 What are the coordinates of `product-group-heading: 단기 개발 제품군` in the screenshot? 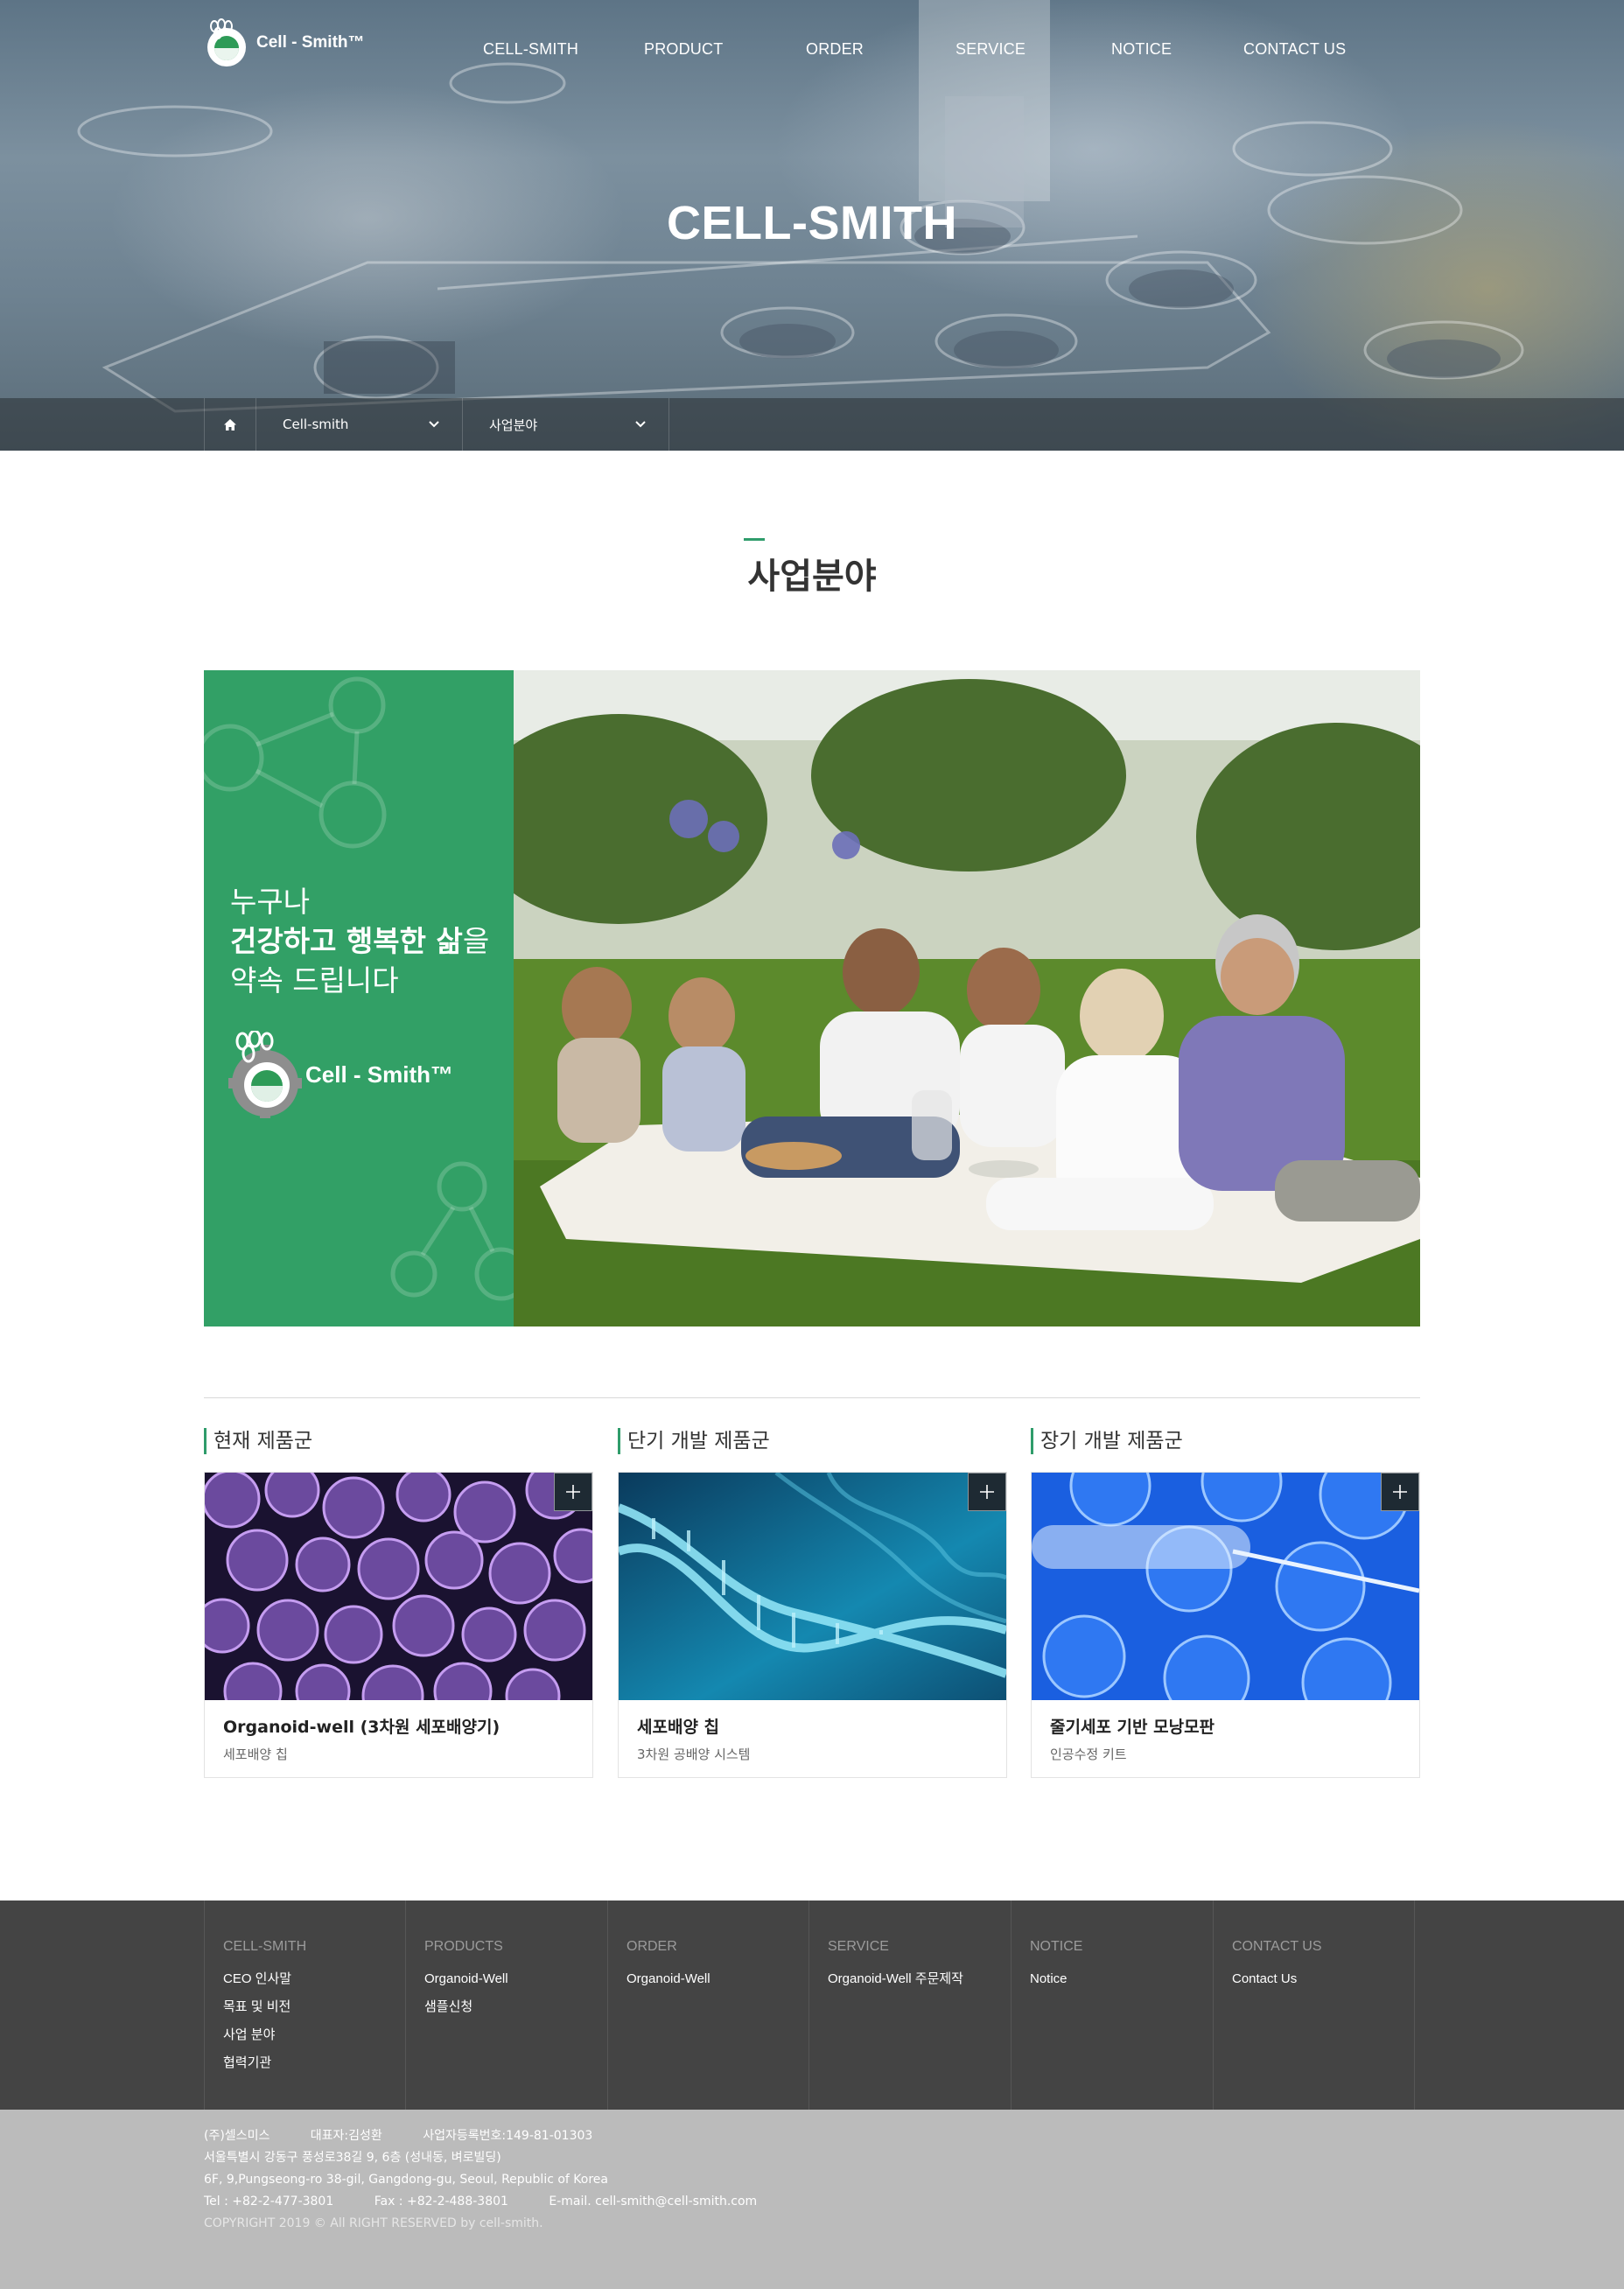 It's located at (812, 1441).